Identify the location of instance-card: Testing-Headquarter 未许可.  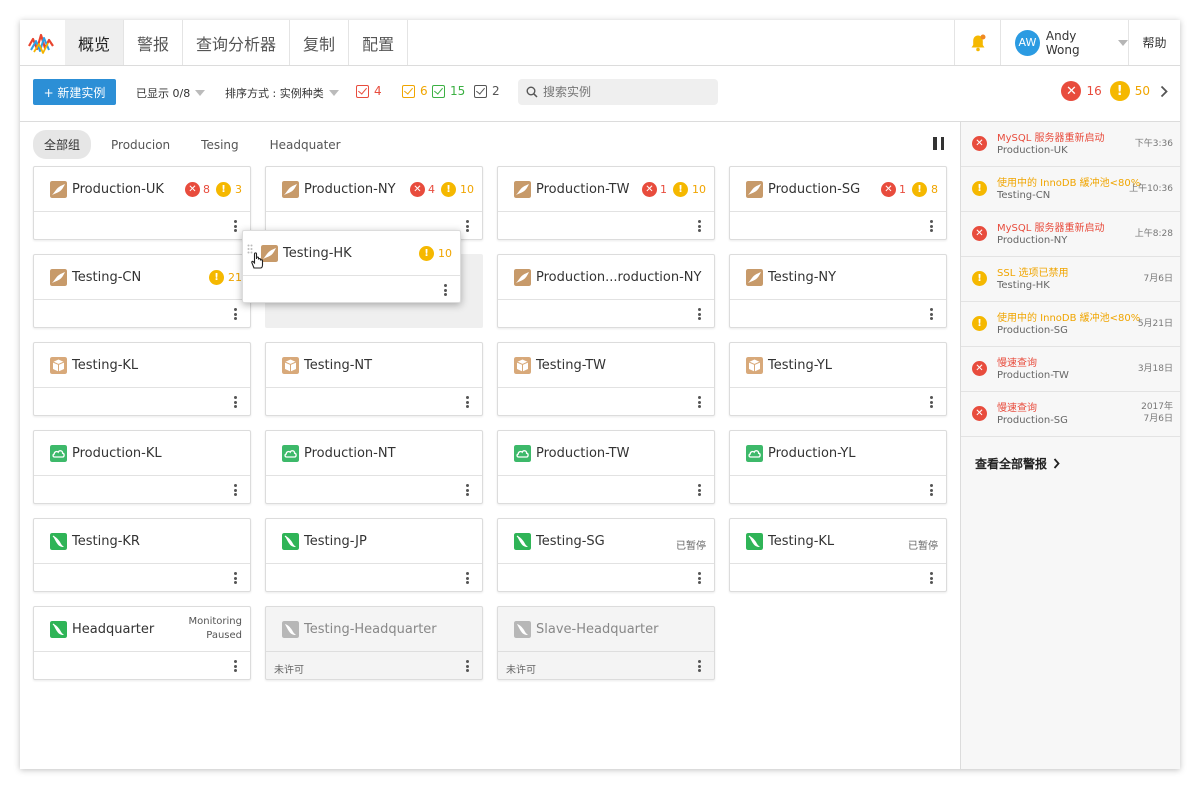
(374, 643).